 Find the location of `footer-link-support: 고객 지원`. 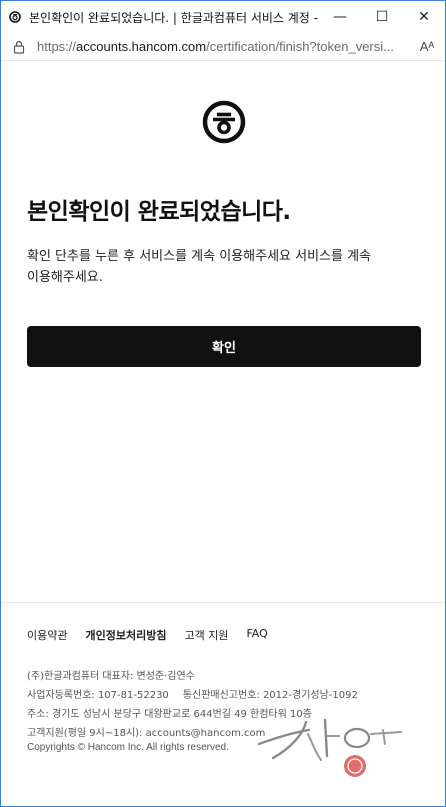

footer-link-support: 고객 지원 is located at coordinates (206, 635).